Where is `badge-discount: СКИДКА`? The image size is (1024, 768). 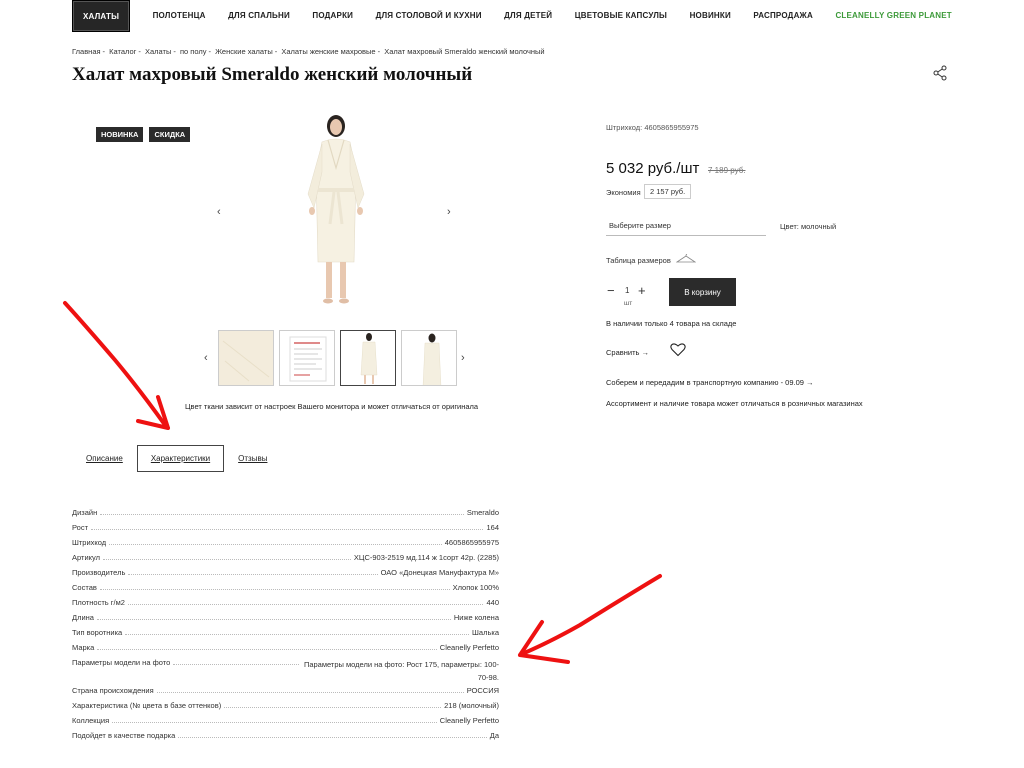 badge-discount: СКИДКА is located at coordinates (170, 134).